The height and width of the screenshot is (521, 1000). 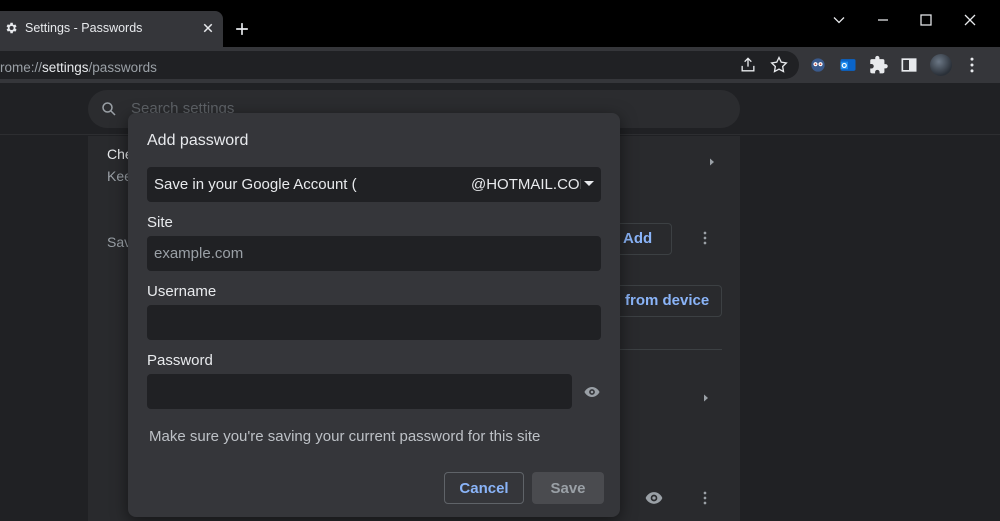 What do you see at coordinates (592, 392) in the screenshot?
I see `show-password-icon` at bounding box center [592, 392].